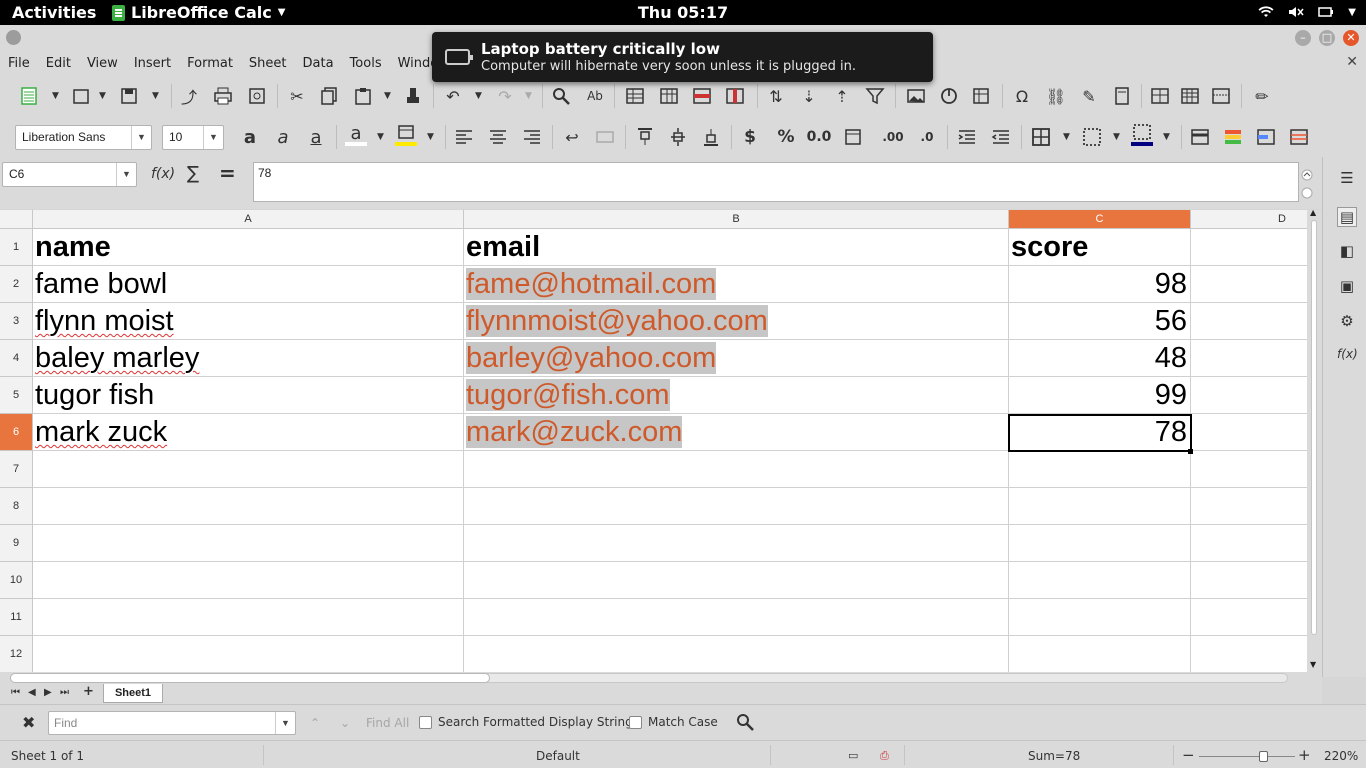  I want to click on scroll-down-icon: ▼, so click(1313, 664).